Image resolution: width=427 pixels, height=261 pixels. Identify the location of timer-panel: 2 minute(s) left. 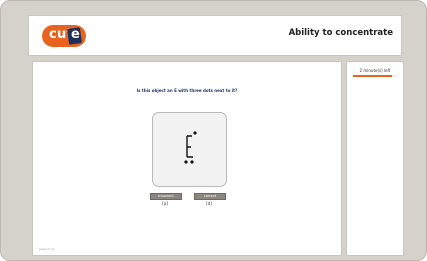
(375, 158).